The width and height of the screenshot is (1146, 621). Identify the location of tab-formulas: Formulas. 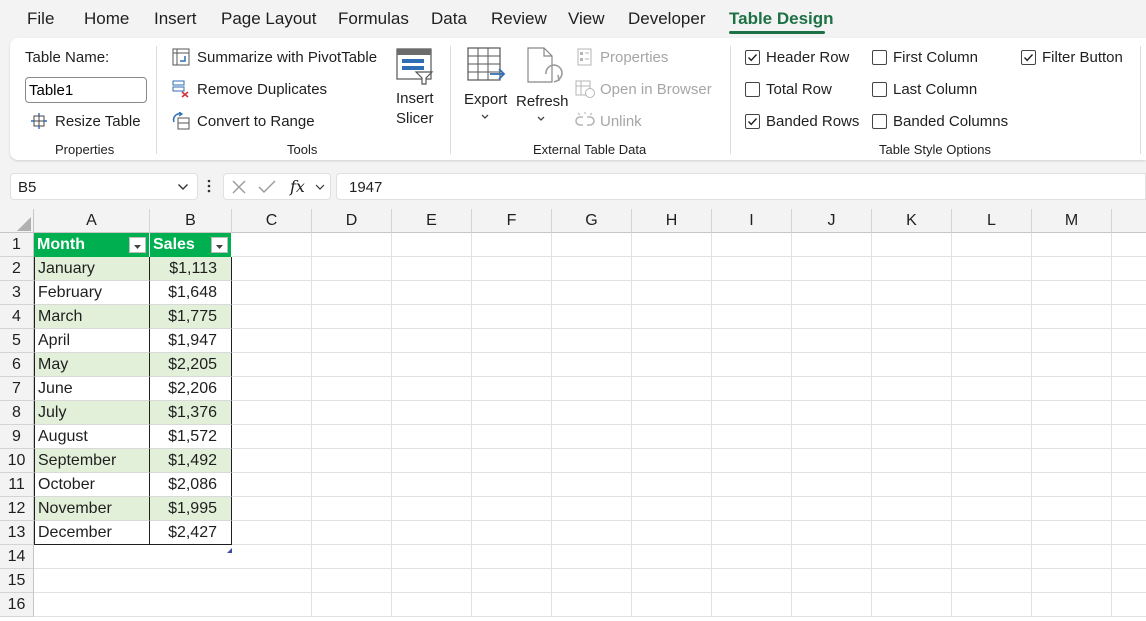
(373, 19).